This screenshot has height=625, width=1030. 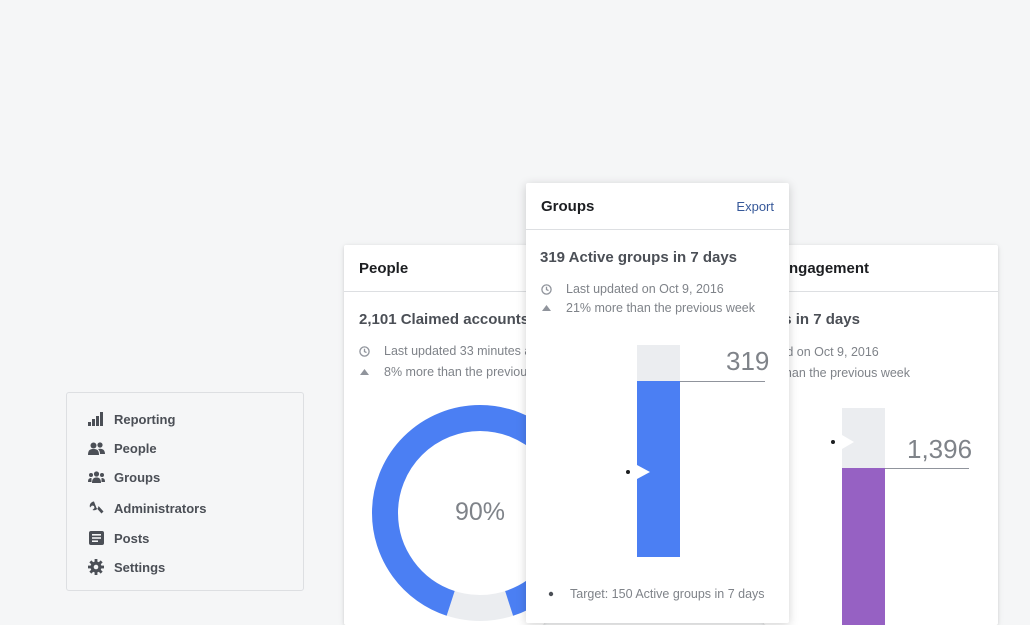 I want to click on weekly-change-text: 8% more than the previous week, so click(x=464, y=372).